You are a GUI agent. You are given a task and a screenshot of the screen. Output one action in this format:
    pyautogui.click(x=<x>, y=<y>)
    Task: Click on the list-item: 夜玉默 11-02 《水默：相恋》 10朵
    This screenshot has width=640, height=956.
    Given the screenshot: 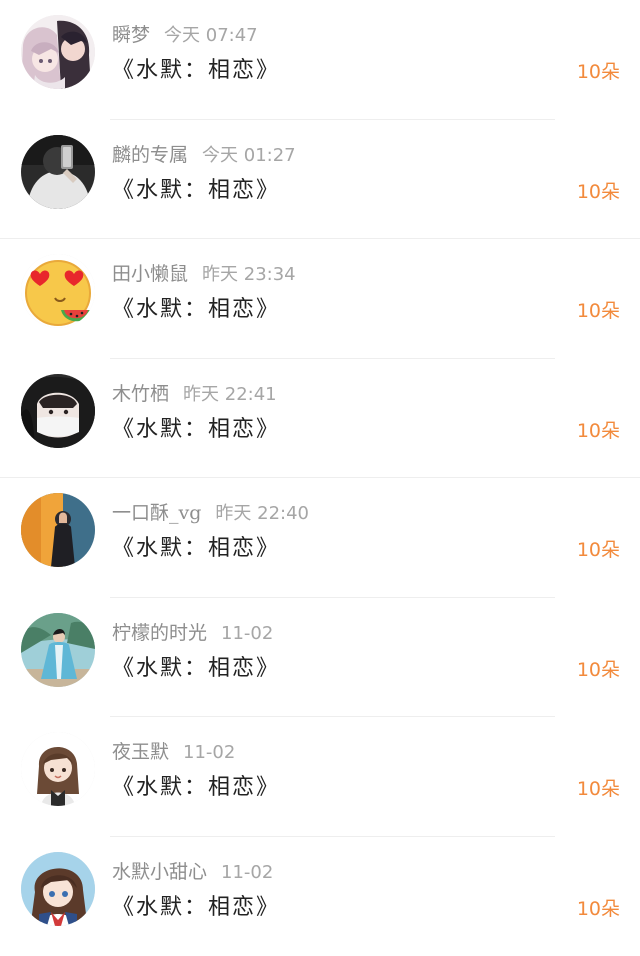 What is the action you would take?
    pyautogui.click(x=320, y=777)
    